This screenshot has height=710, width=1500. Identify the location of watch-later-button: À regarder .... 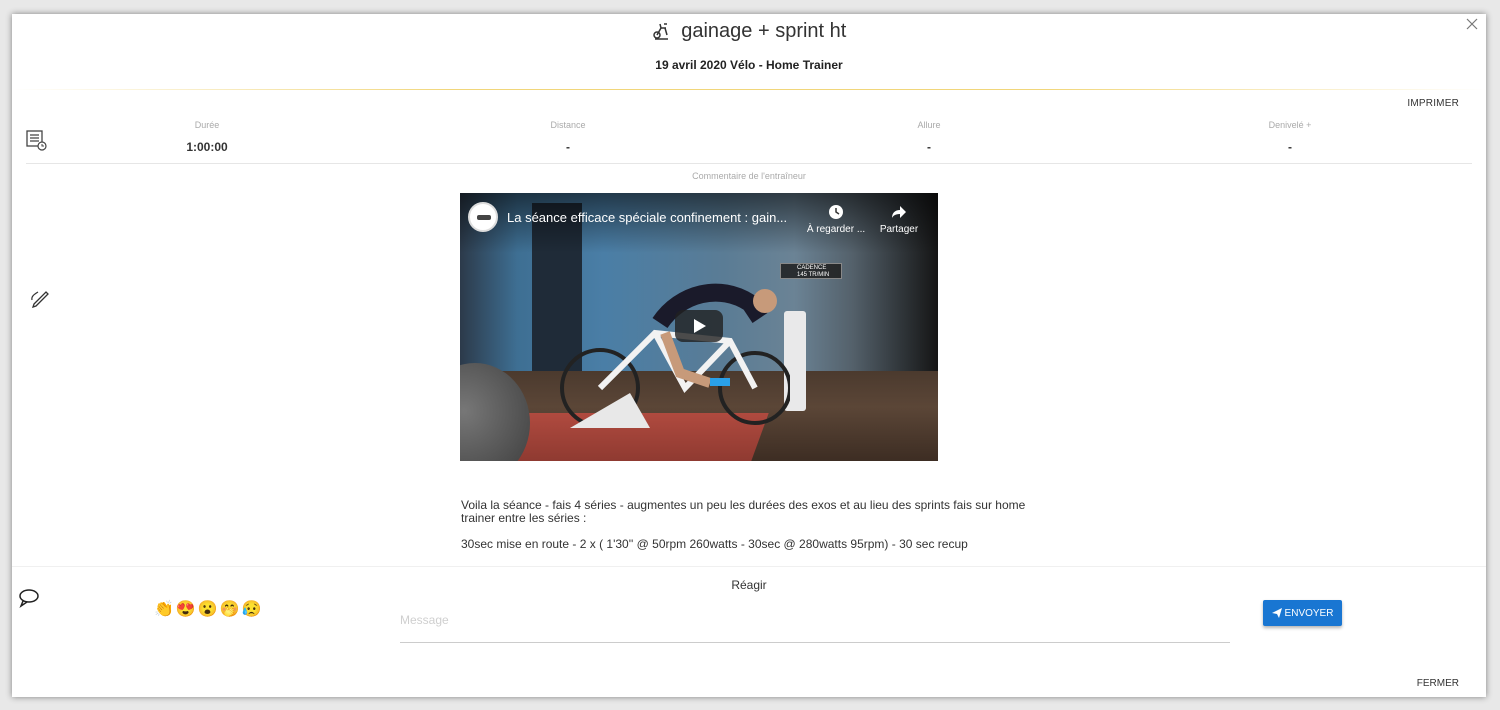
(836, 219).